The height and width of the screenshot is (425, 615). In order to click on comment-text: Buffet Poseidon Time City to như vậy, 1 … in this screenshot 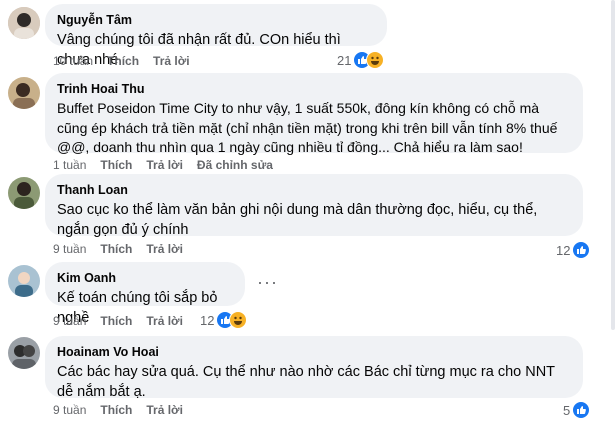, I will do `click(307, 127)`.